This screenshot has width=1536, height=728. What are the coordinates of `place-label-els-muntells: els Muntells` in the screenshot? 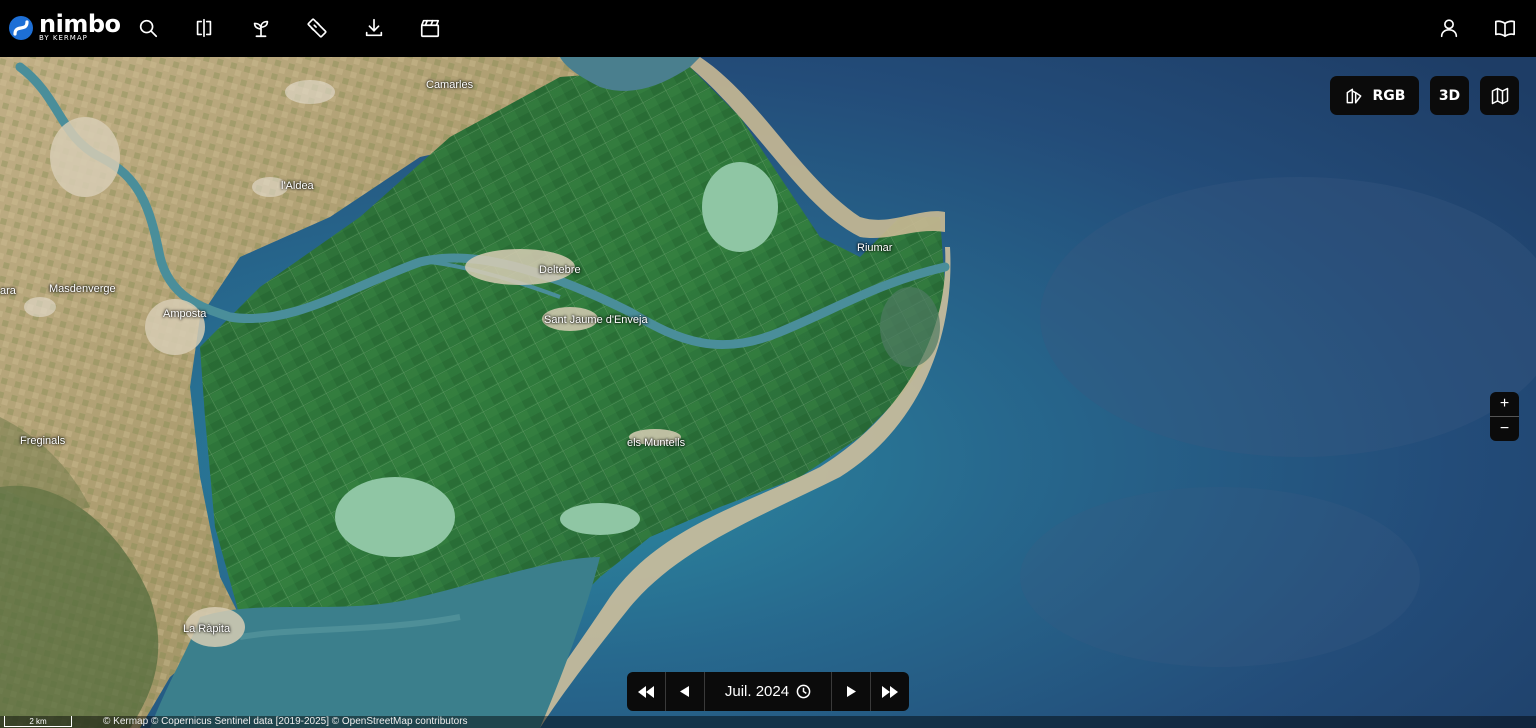 It's located at (656, 443).